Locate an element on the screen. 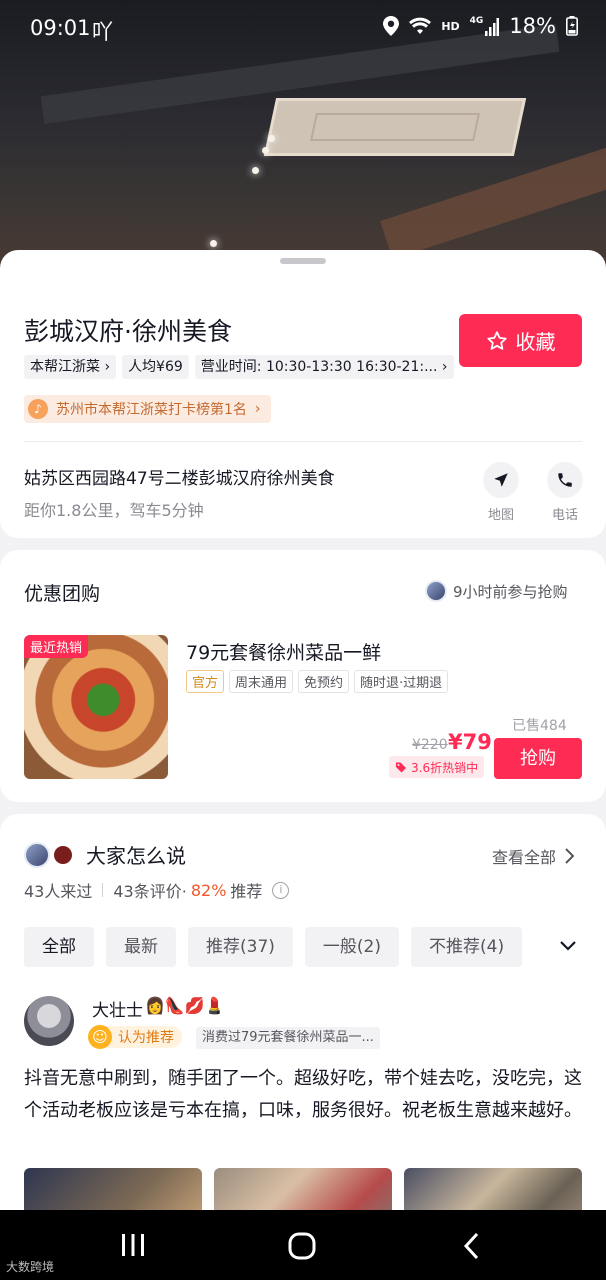 This screenshot has height=1280, width=606. map-button: 地图 is located at coordinates (501, 492).